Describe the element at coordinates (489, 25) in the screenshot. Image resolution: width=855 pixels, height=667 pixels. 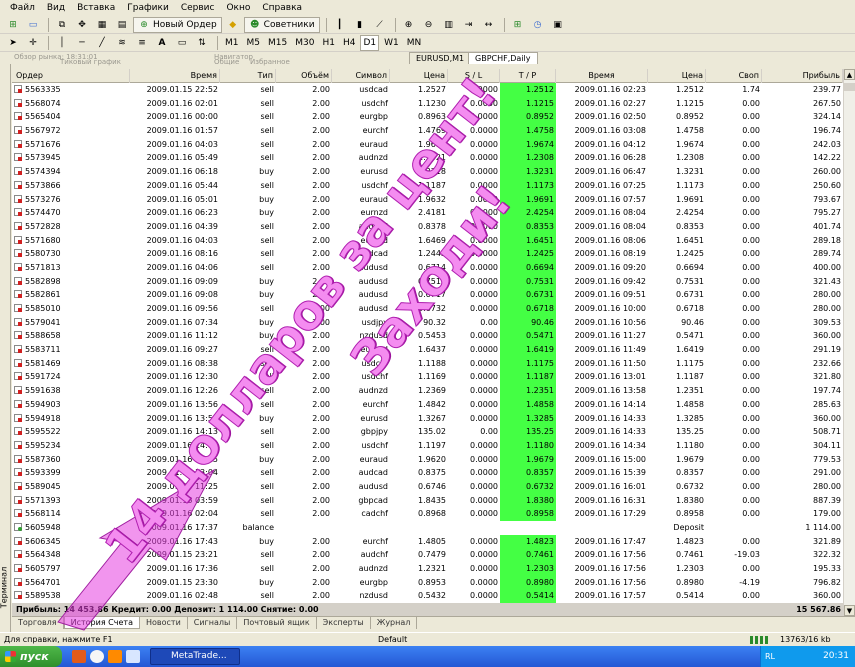
I see `autoscroll-button: ↔` at that location.